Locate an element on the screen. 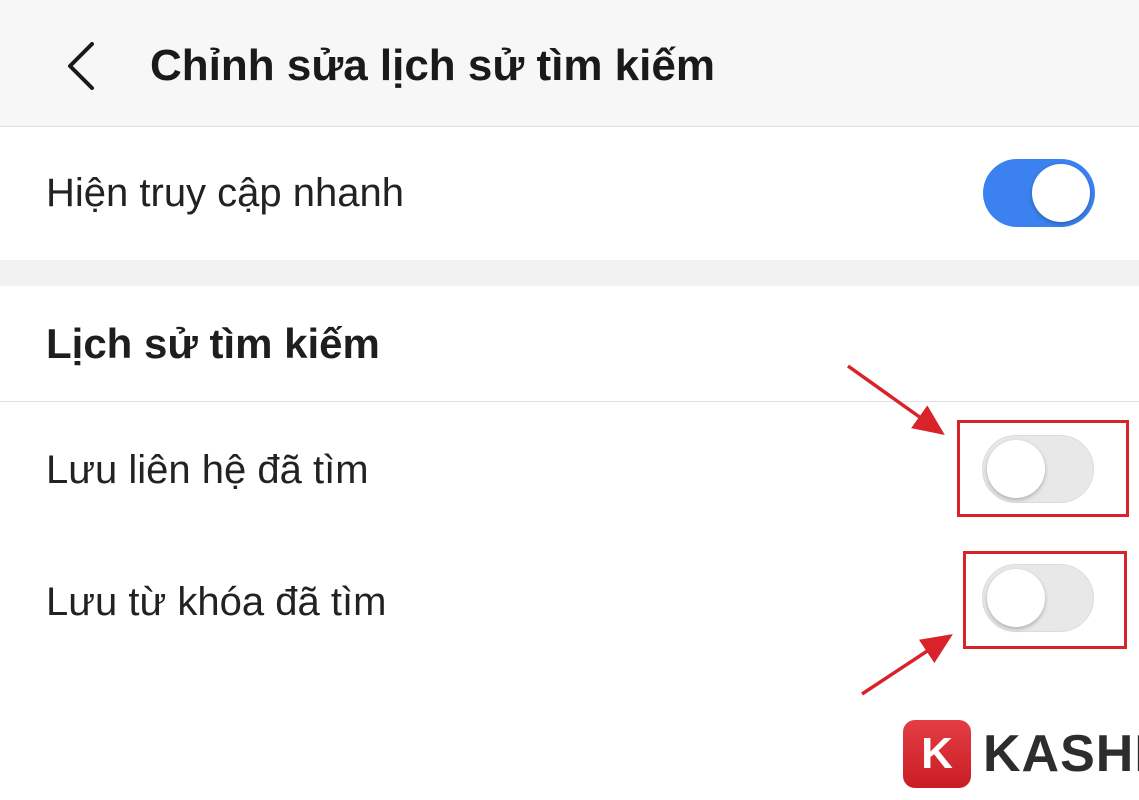 The width and height of the screenshot is (1139, 800). quick-access-label: Hiện truy cập nhanh is located at coordinates (225, 193).